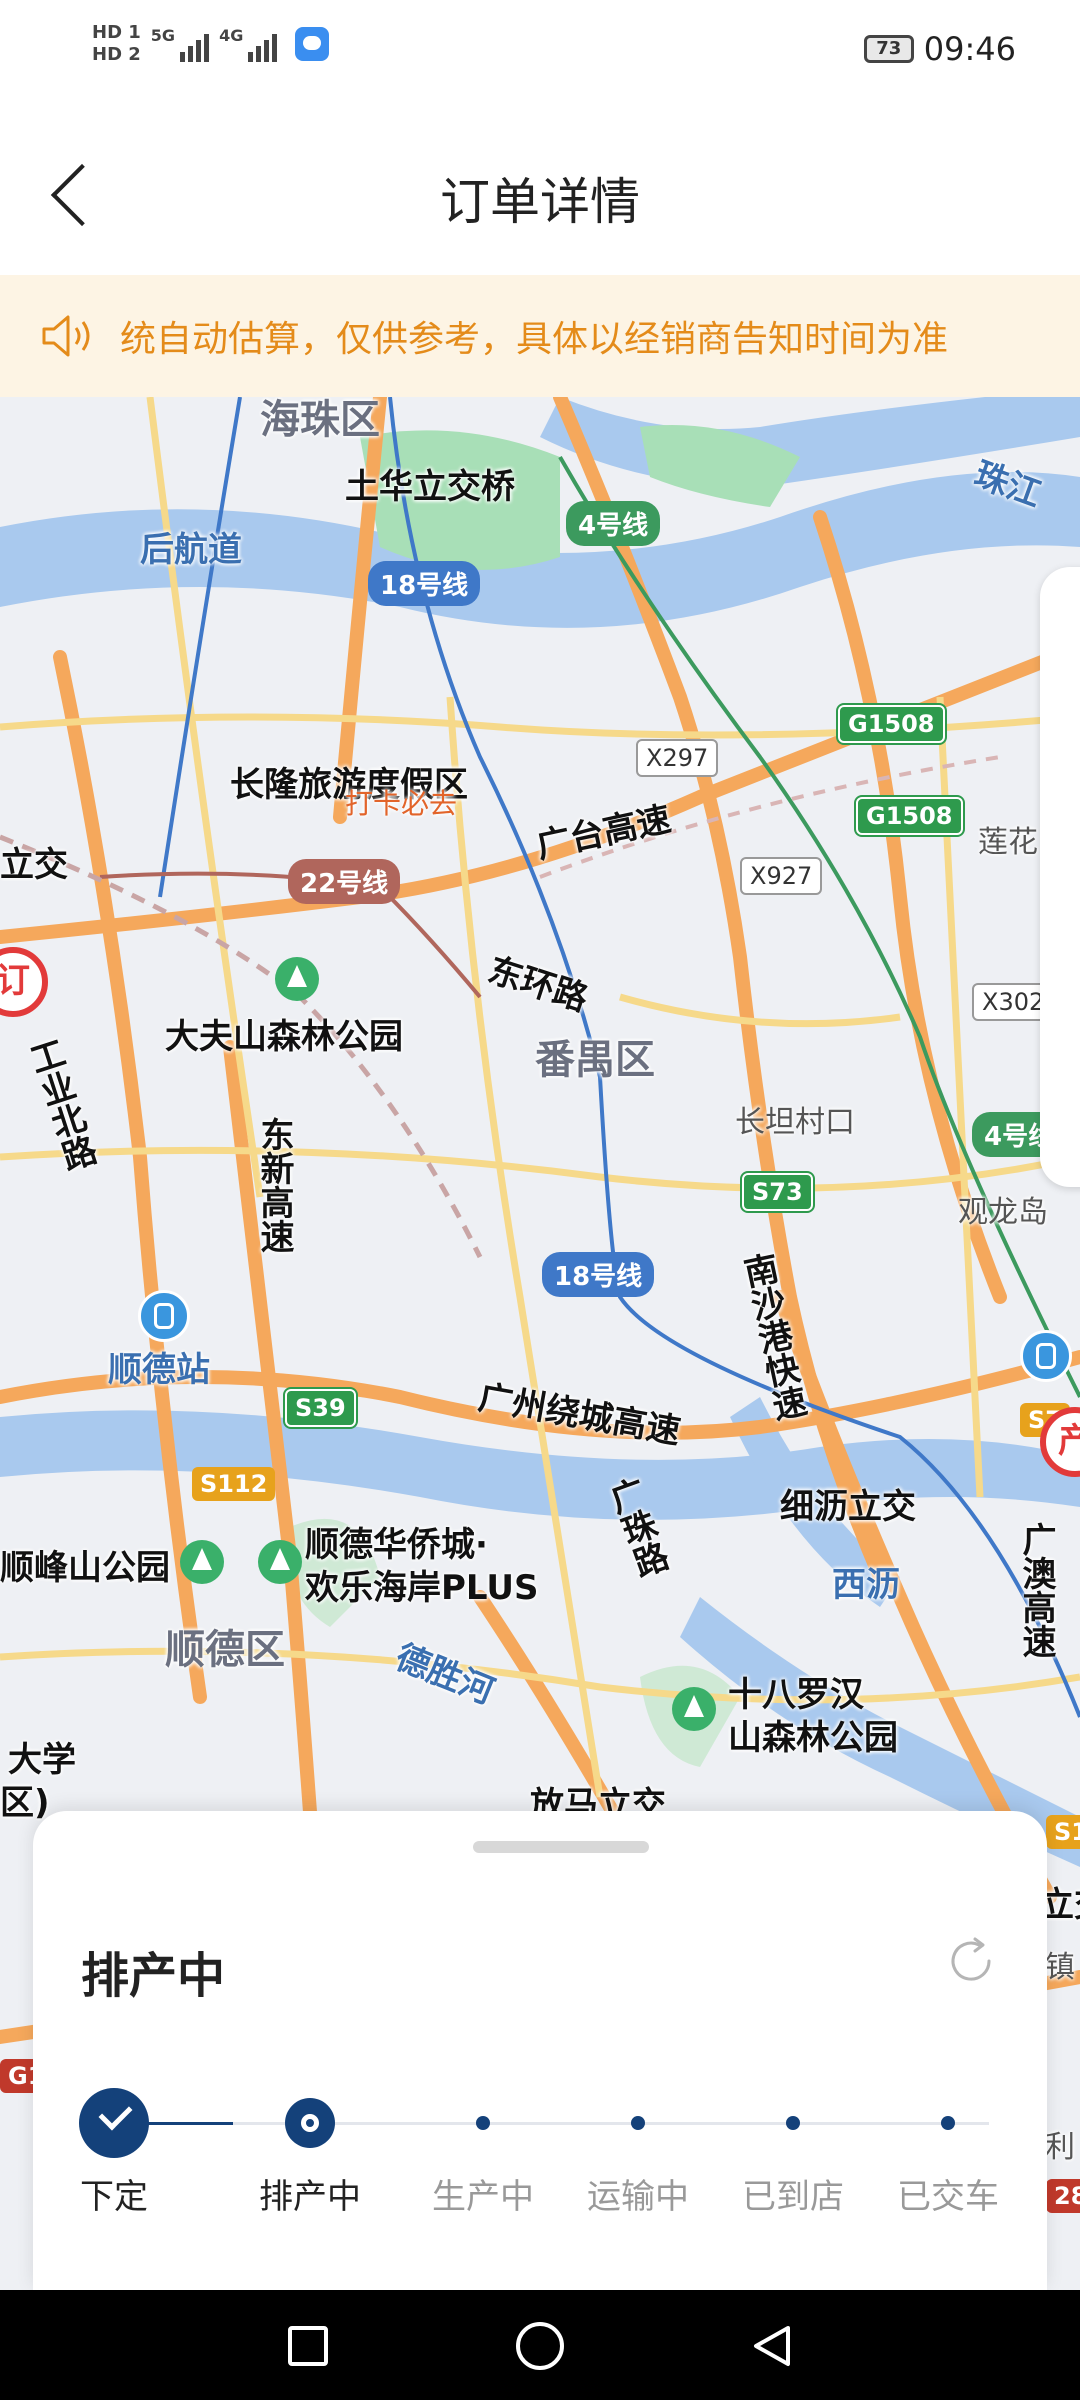  Describe the element at coordinates (969, 49) in the screenshot. I see `clock: 09:46` at that location.